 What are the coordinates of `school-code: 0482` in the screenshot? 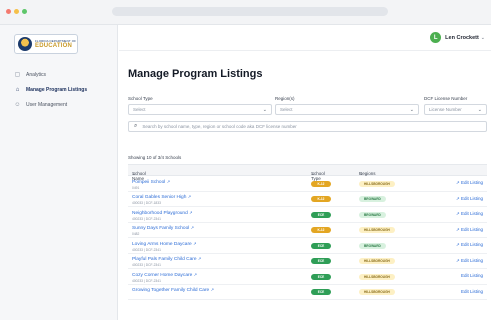 It's located at (136, 234).